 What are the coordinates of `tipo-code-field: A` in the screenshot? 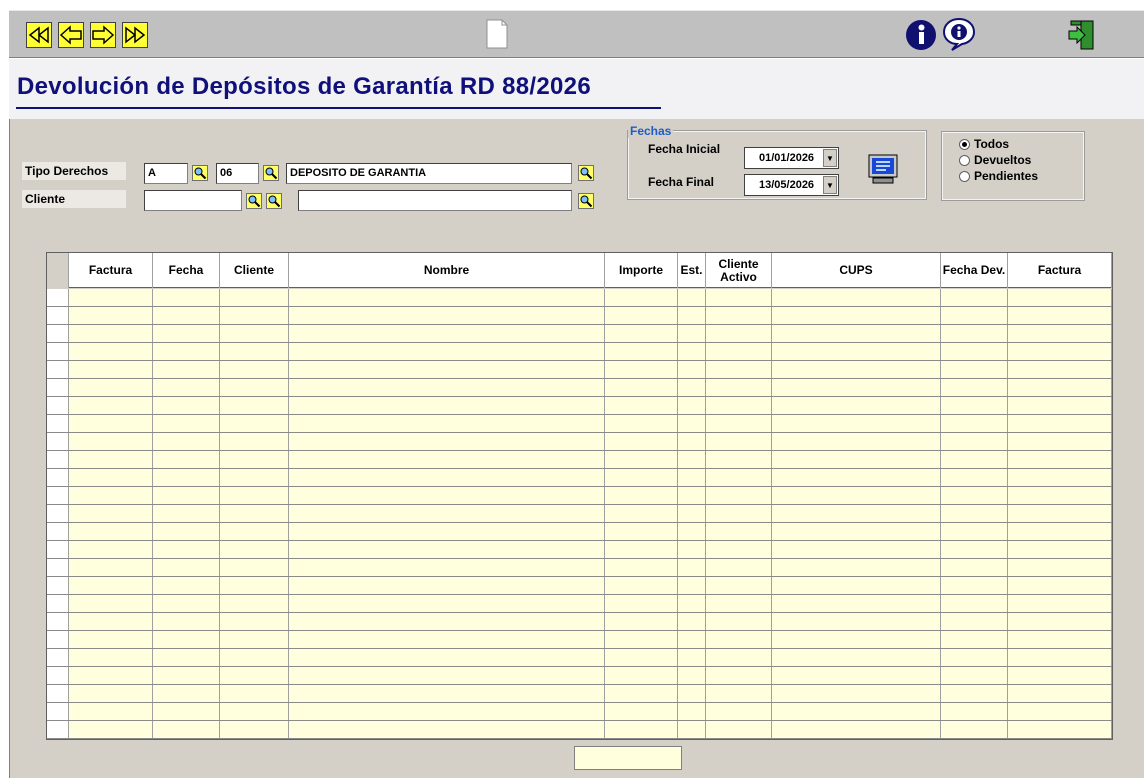 It's located at (166, 173).